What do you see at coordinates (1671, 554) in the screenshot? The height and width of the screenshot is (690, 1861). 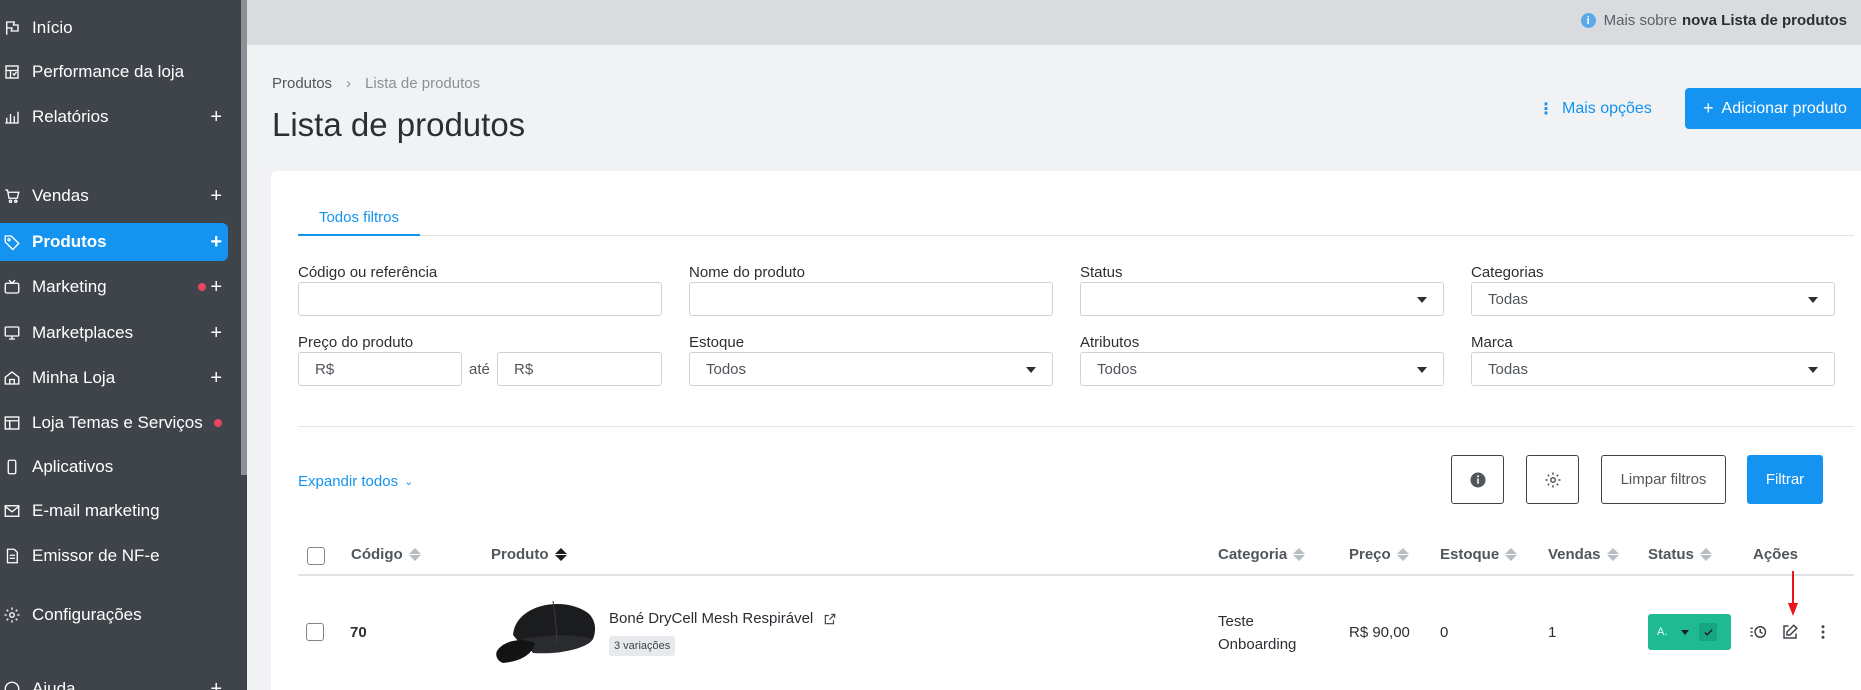 I see `column-label: Status` at bounding box center [1671, 554].